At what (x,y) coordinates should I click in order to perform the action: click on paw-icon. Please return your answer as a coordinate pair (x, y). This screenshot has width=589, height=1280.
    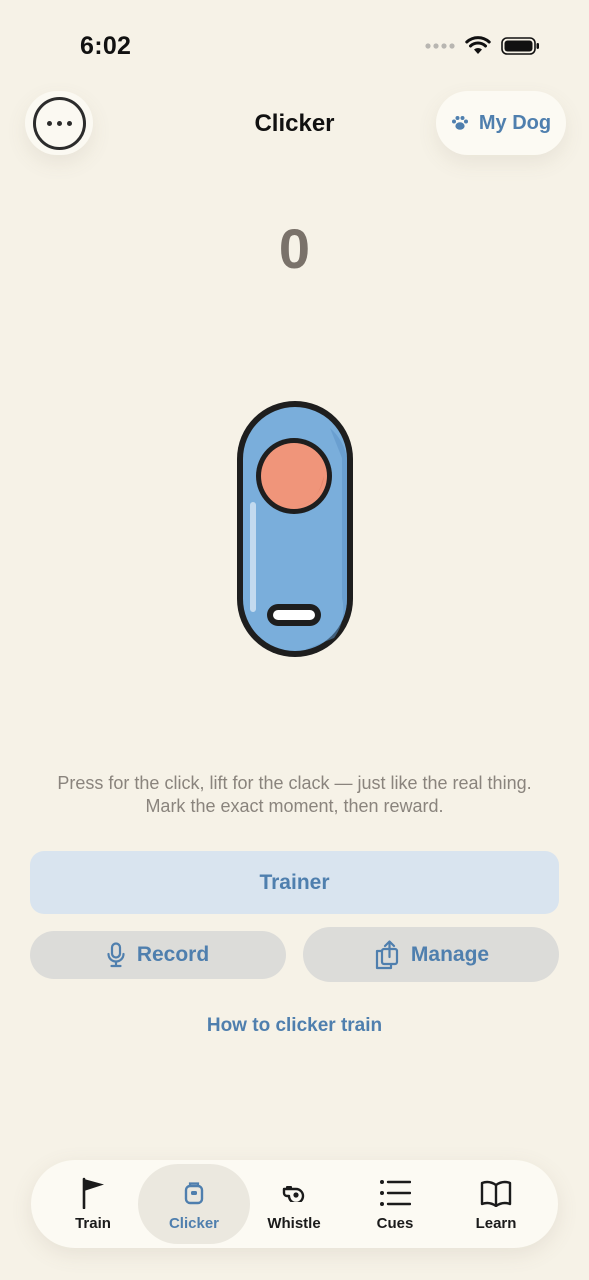
    Looking at the image, I should click on (459, 123).